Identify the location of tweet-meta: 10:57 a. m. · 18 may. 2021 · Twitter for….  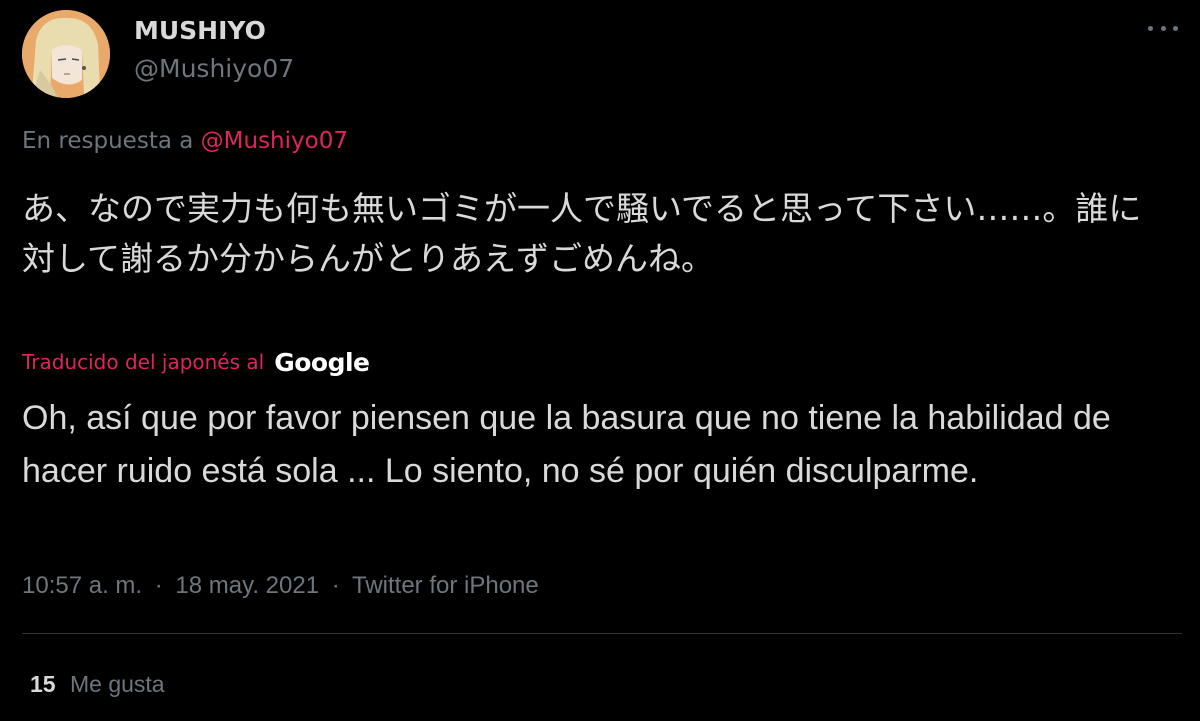
(280, 586).